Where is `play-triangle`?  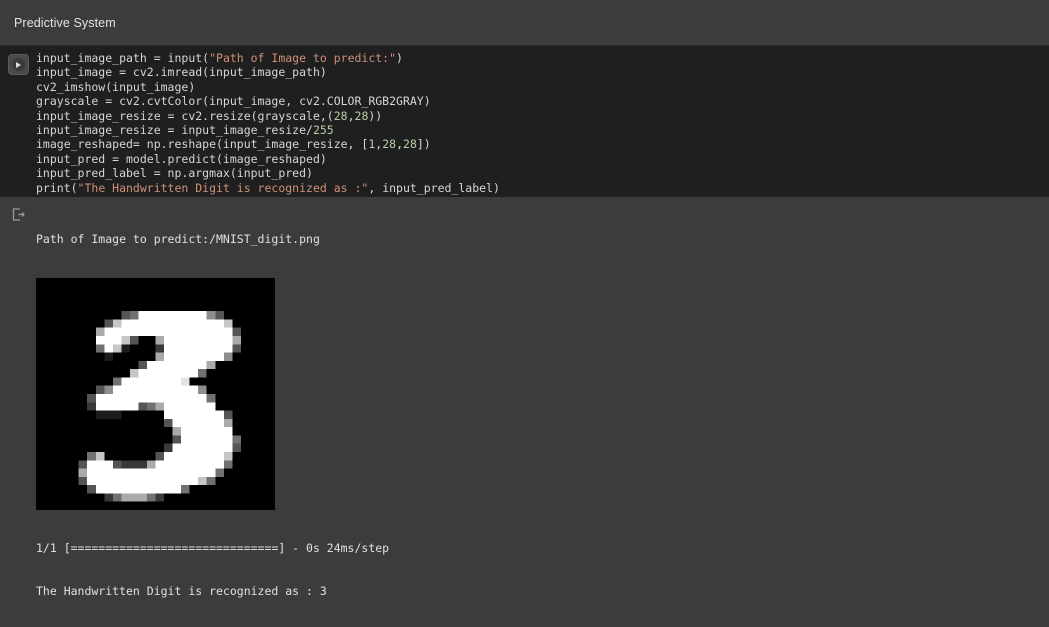 play-triangle is located at coordinates (19, 64).